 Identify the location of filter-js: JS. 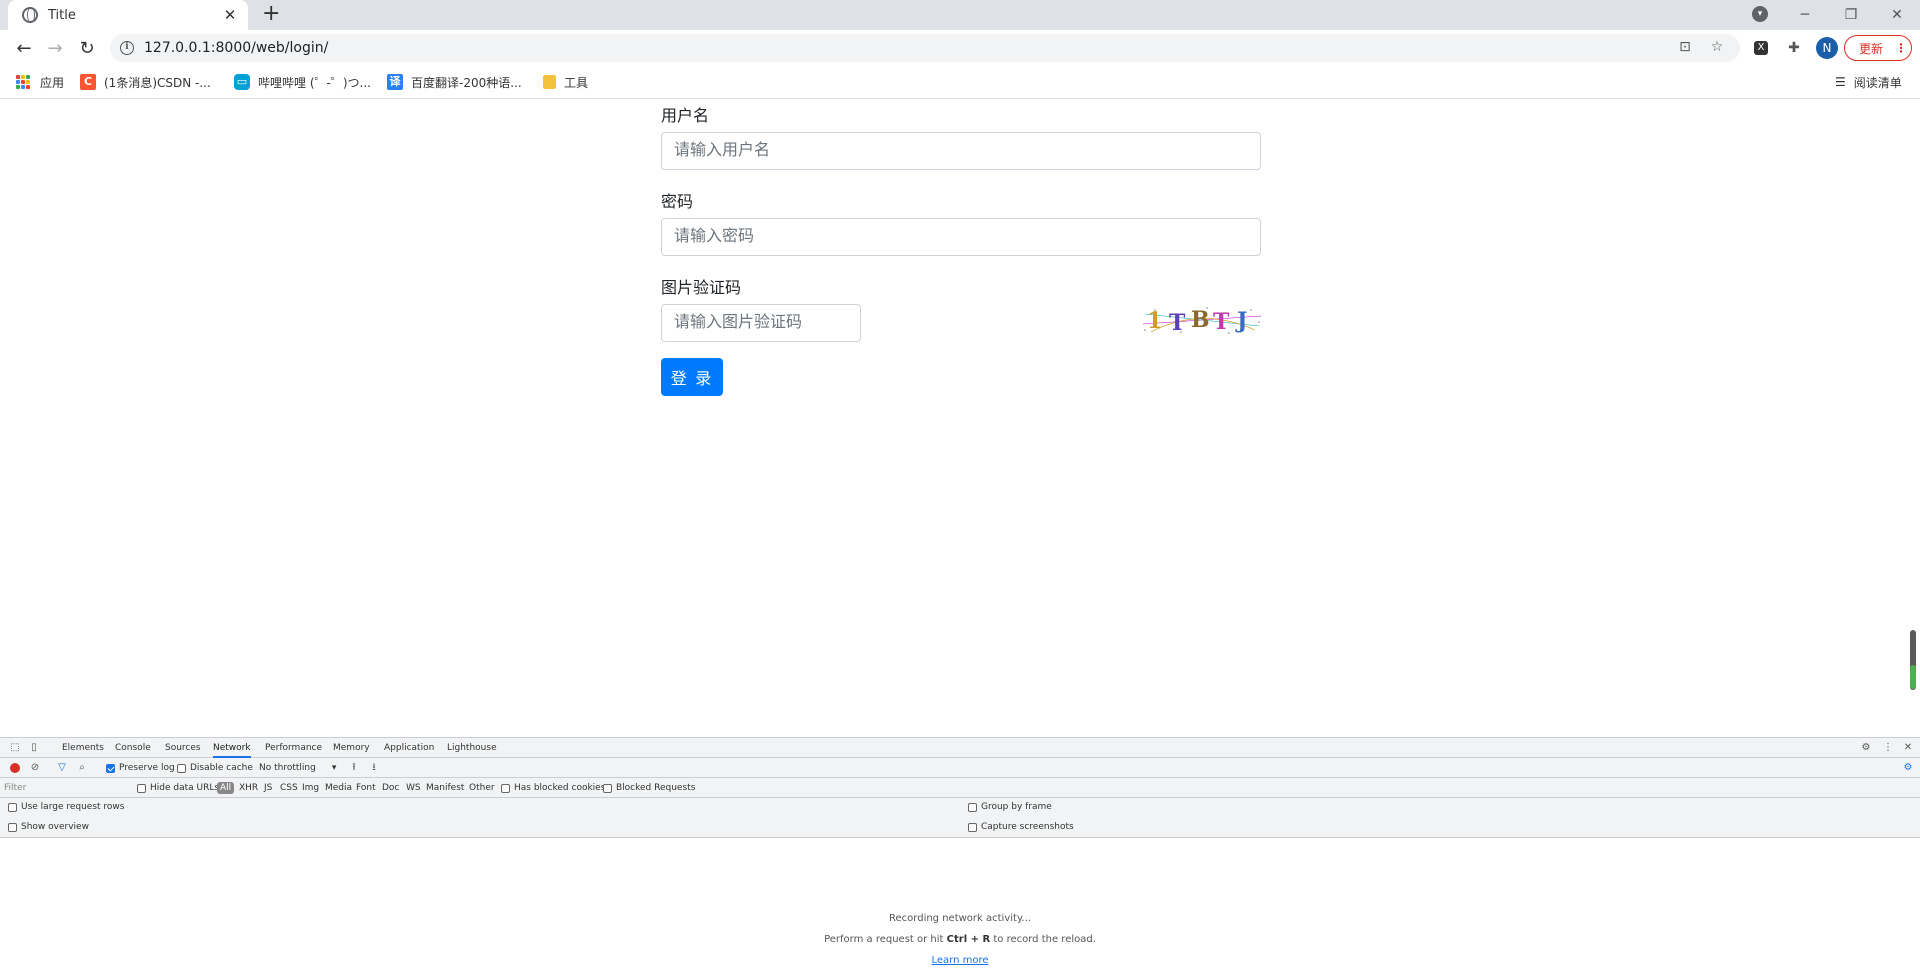
(268, 788).